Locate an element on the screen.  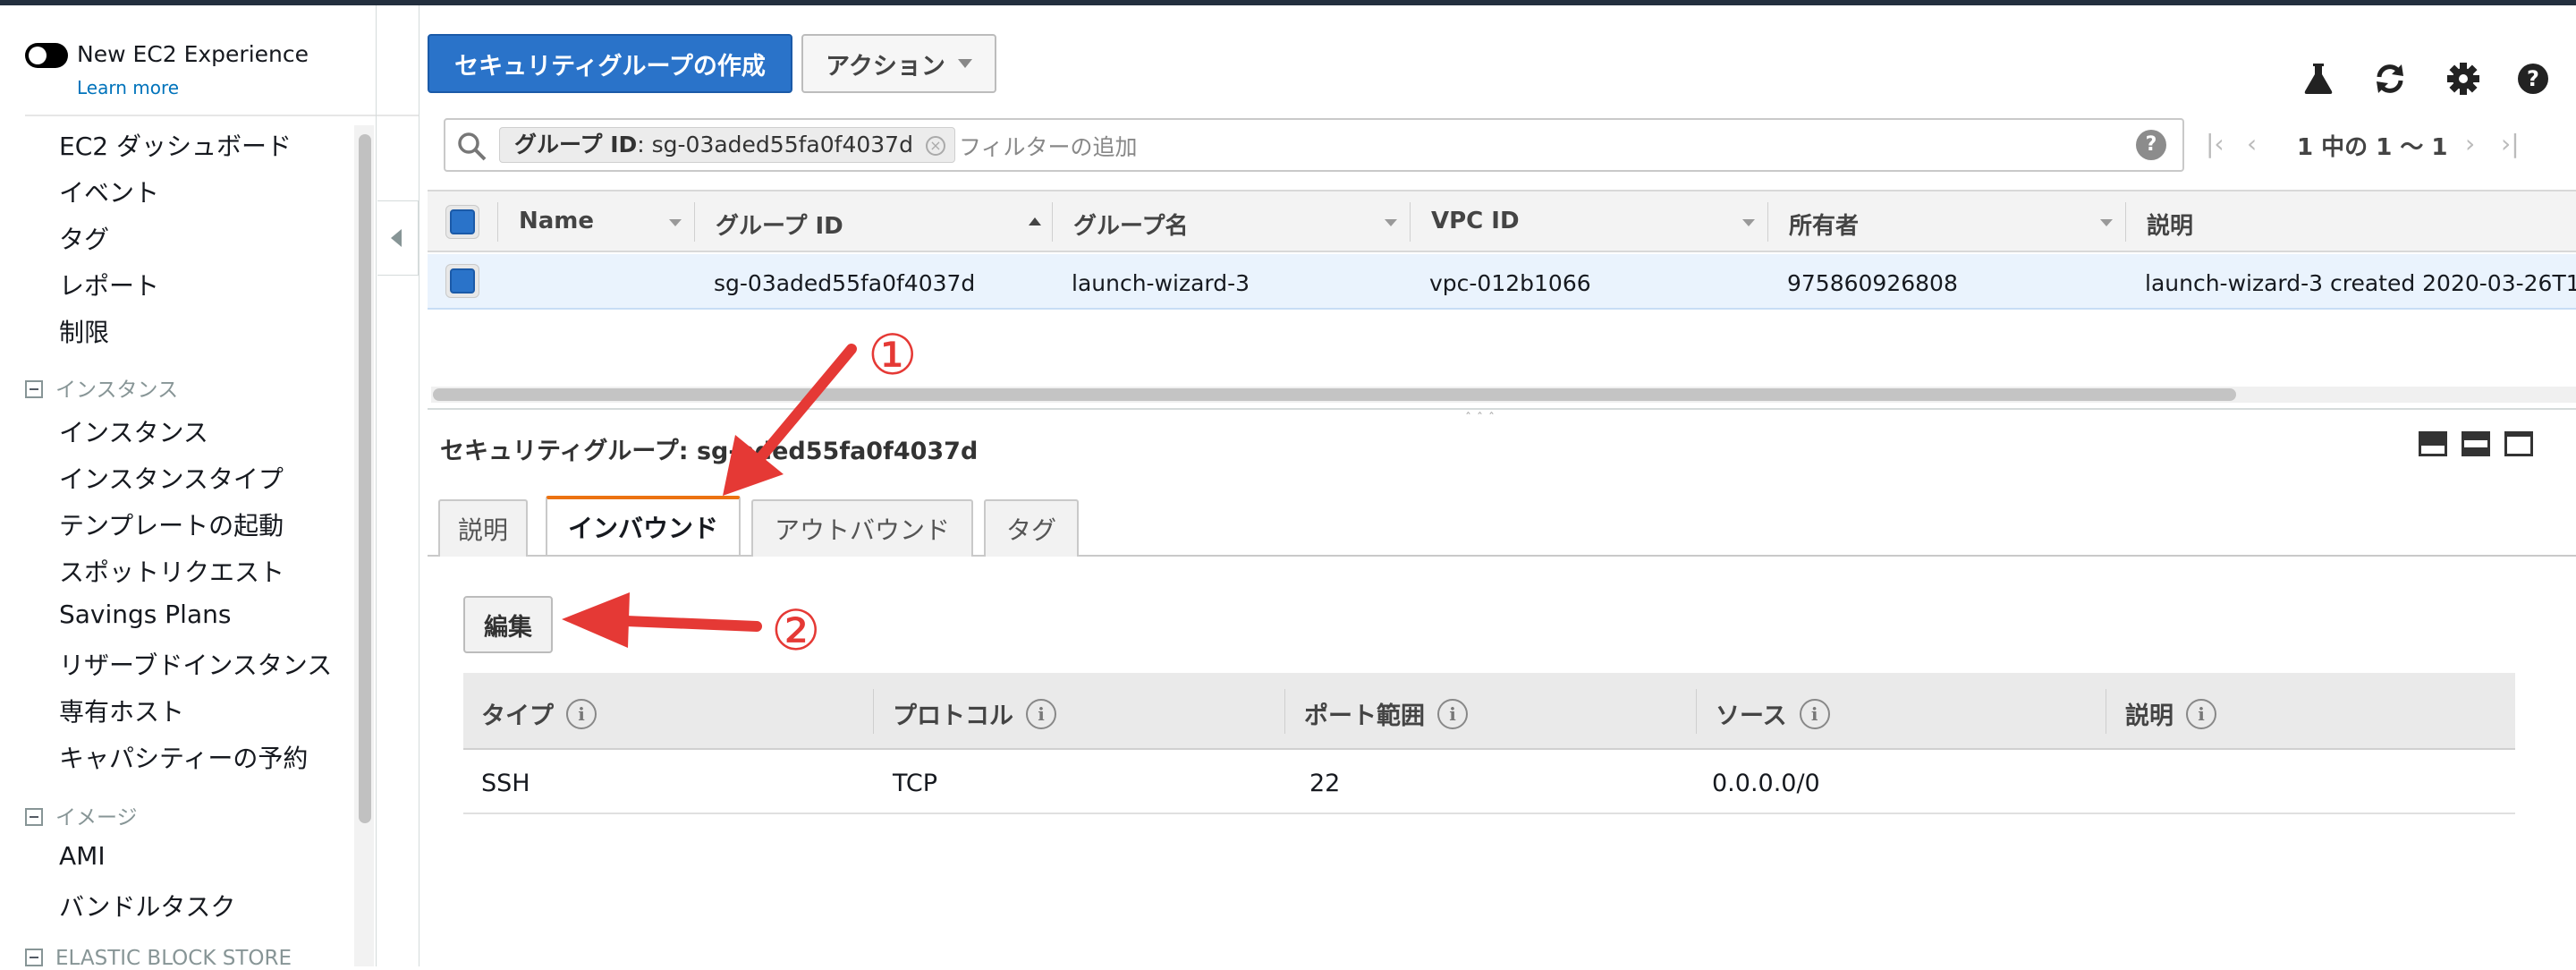
sidebar-item-dedicated-hosts: 専有ホスト is located at coordinates (121, 710).